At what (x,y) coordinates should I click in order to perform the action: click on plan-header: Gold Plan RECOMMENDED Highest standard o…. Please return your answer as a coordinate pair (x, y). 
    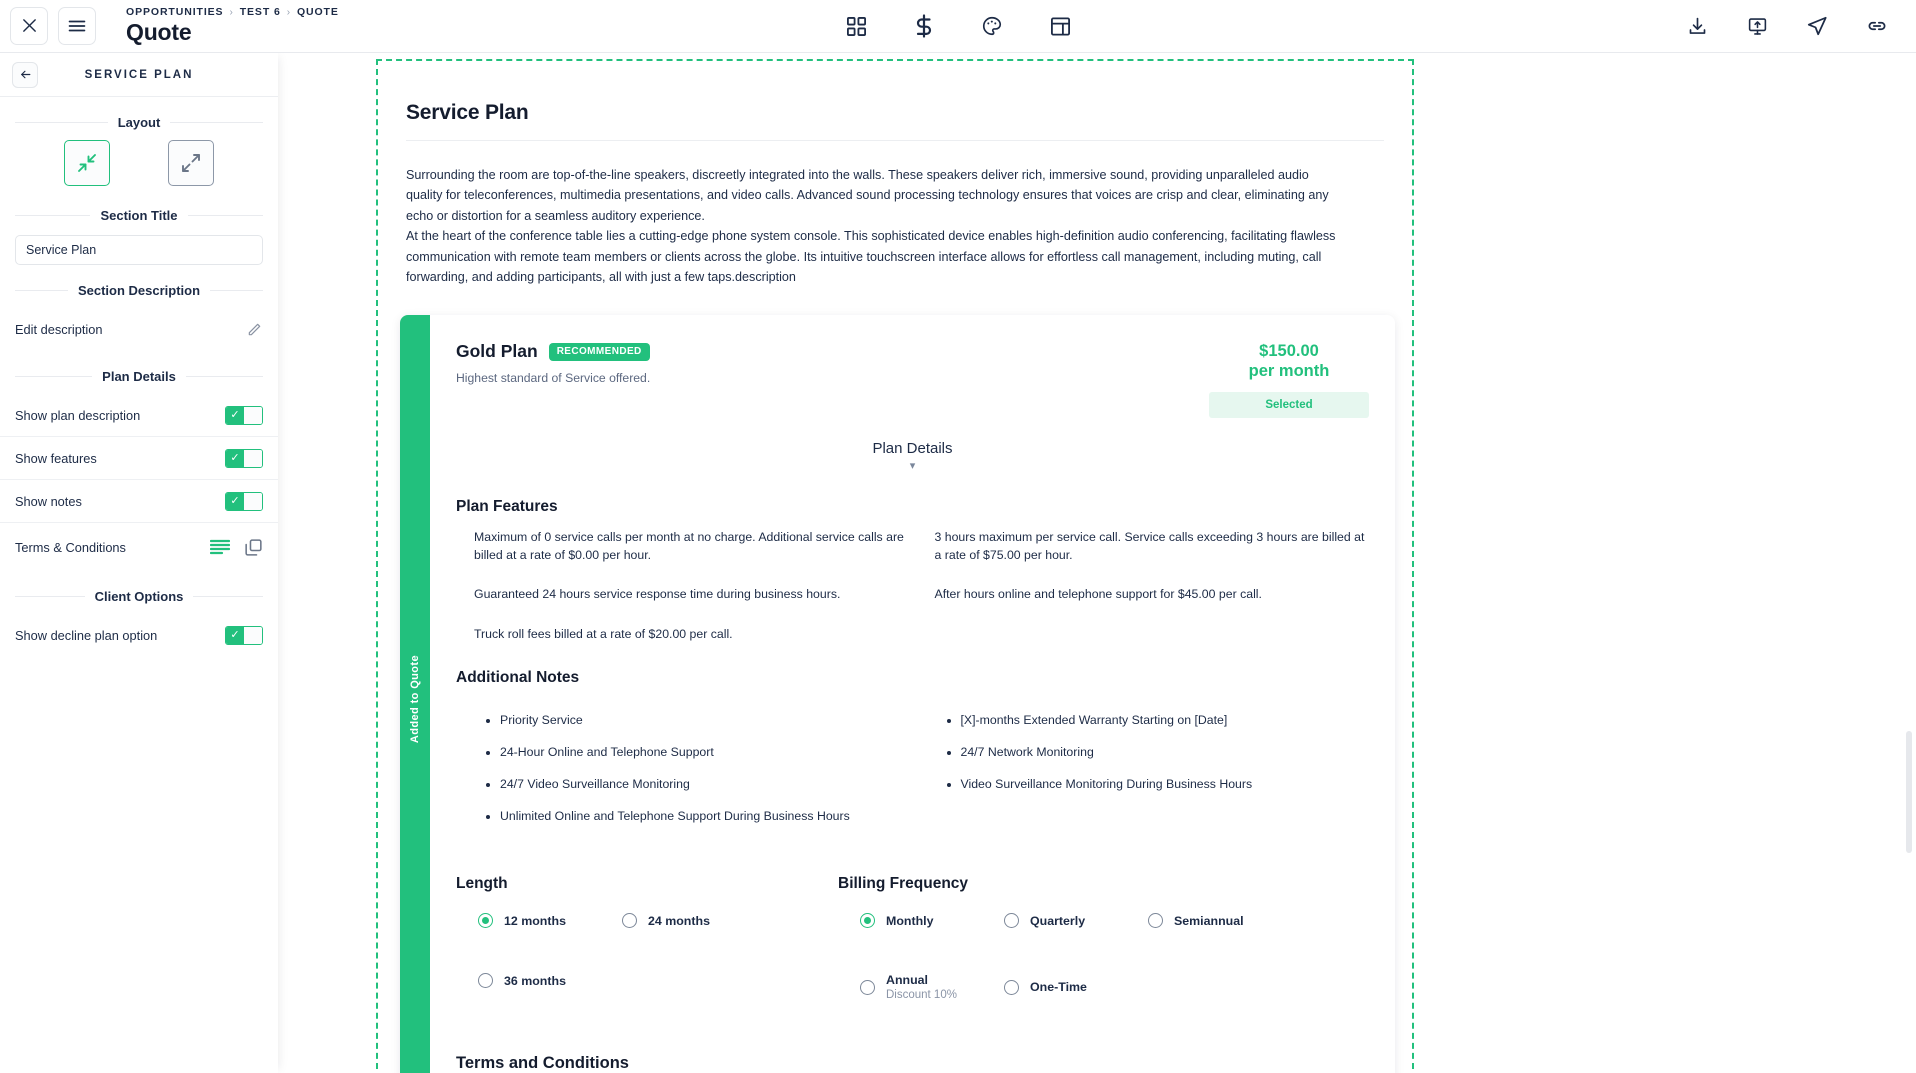
    Looking at the image, I should click on (912, 379).